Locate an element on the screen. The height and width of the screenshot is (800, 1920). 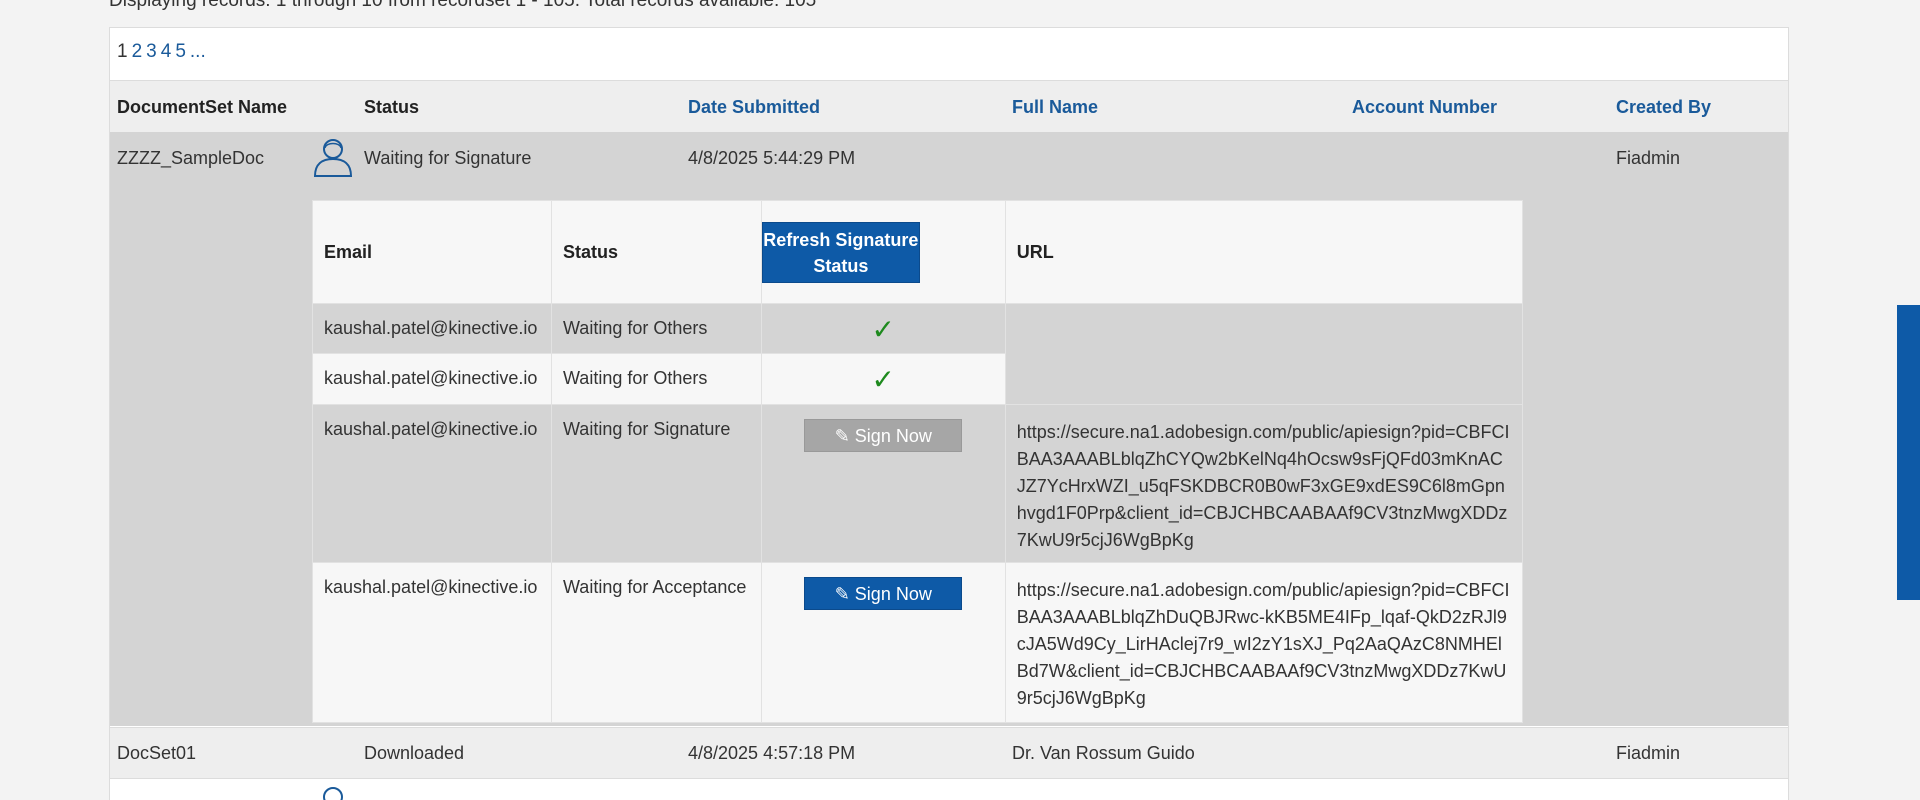
docset-date: 4/8/2025 5:44:29 PM is located at coordinates (772, 158).